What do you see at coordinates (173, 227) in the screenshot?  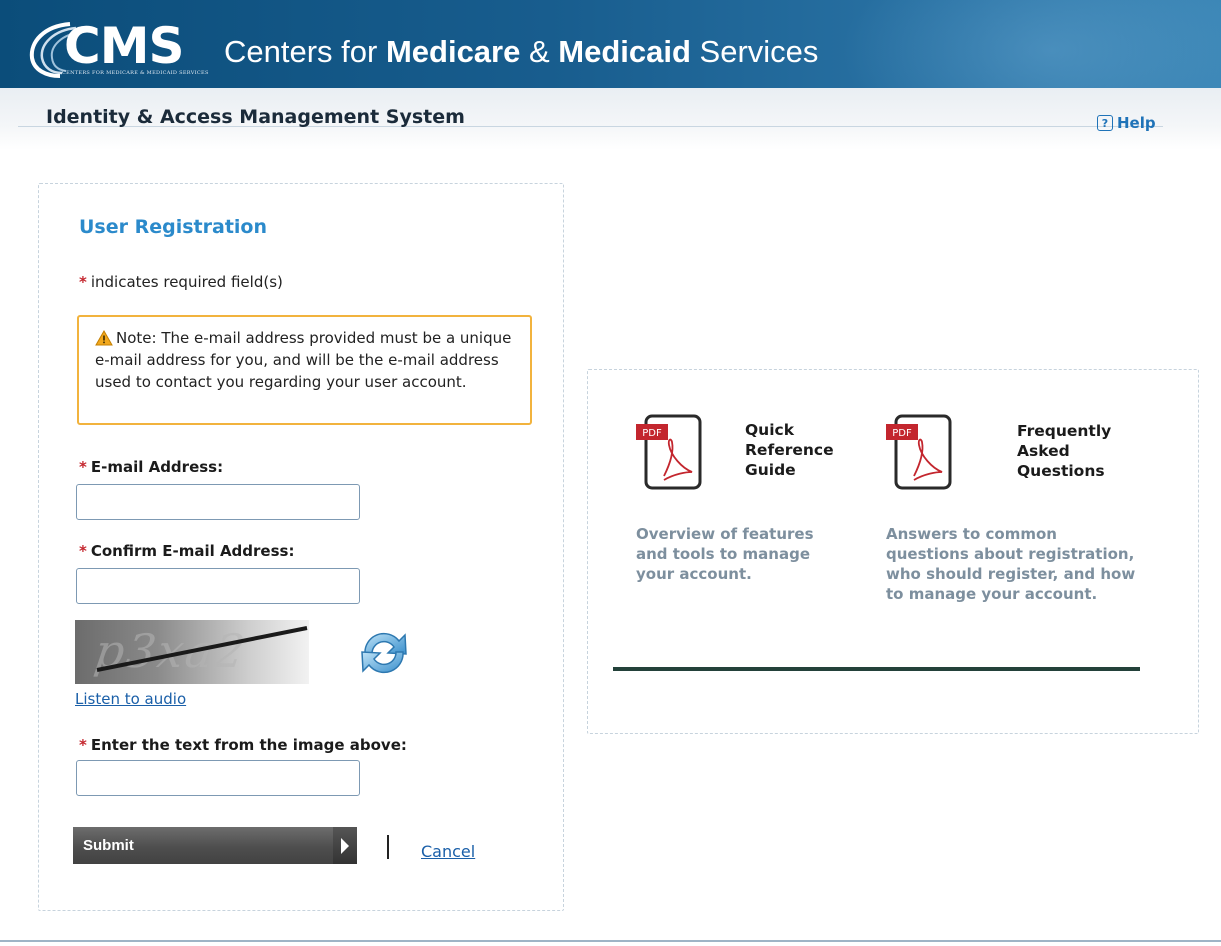 I see `registration-title: User Registration` at bounding box center [173, 227].